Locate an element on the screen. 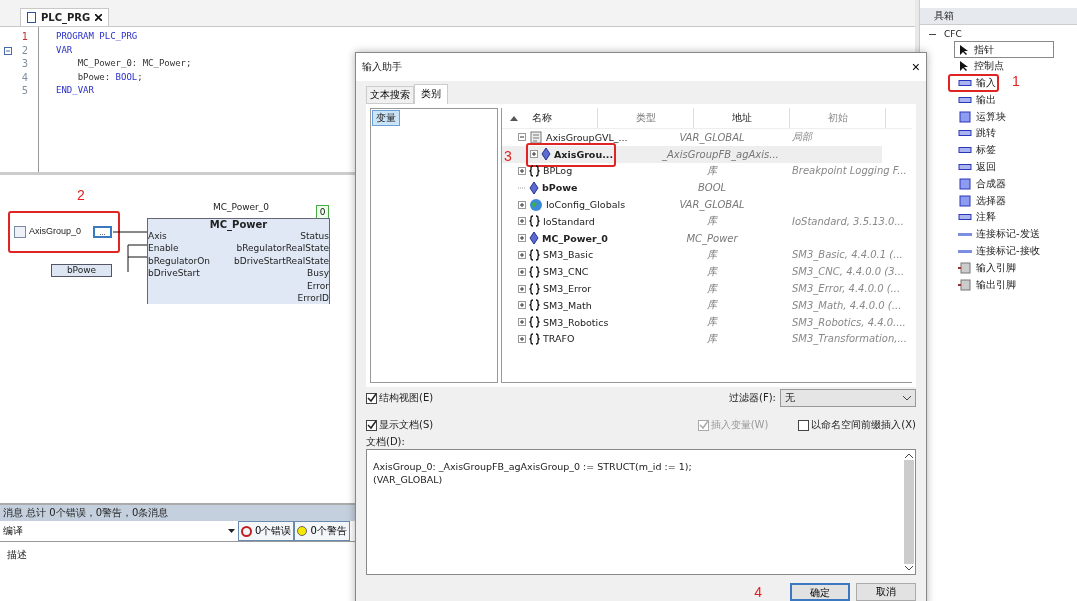  cancel-button: 取消 is located at coordinates (886, 592).